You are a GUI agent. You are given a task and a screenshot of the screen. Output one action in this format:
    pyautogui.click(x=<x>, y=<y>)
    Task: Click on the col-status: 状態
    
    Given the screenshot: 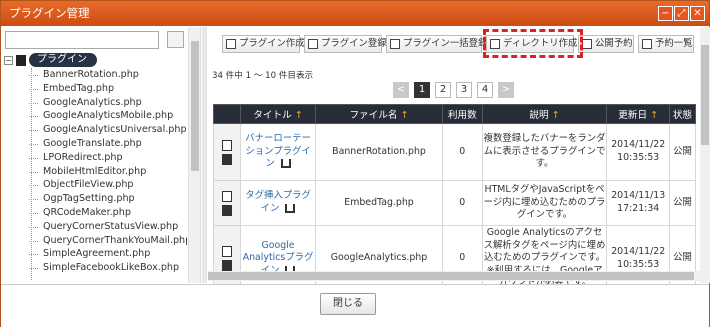 What is the action you would take?
    pyautogui.click(x=682, y=114)
    